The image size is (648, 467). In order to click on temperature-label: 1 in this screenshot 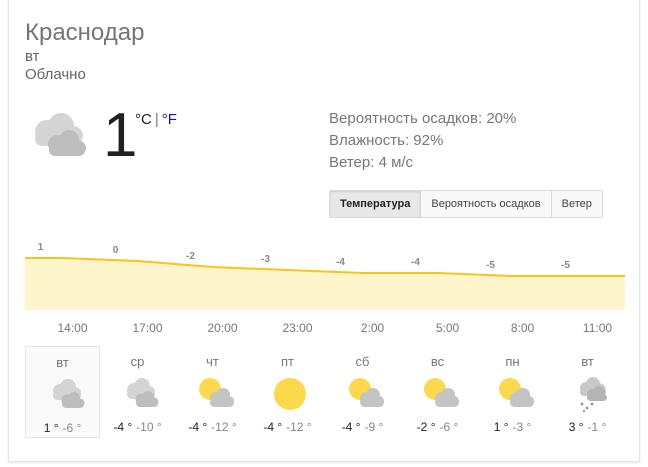, I will do `click(41, 247)`.